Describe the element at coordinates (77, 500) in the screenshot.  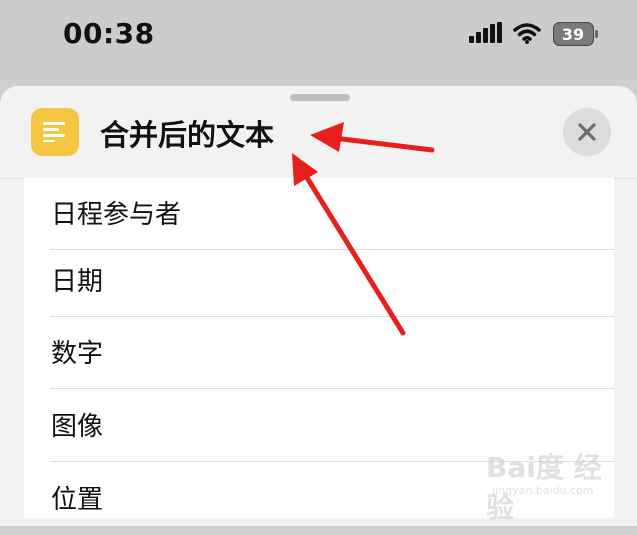
I see `list-item-label: 位置` at that location.